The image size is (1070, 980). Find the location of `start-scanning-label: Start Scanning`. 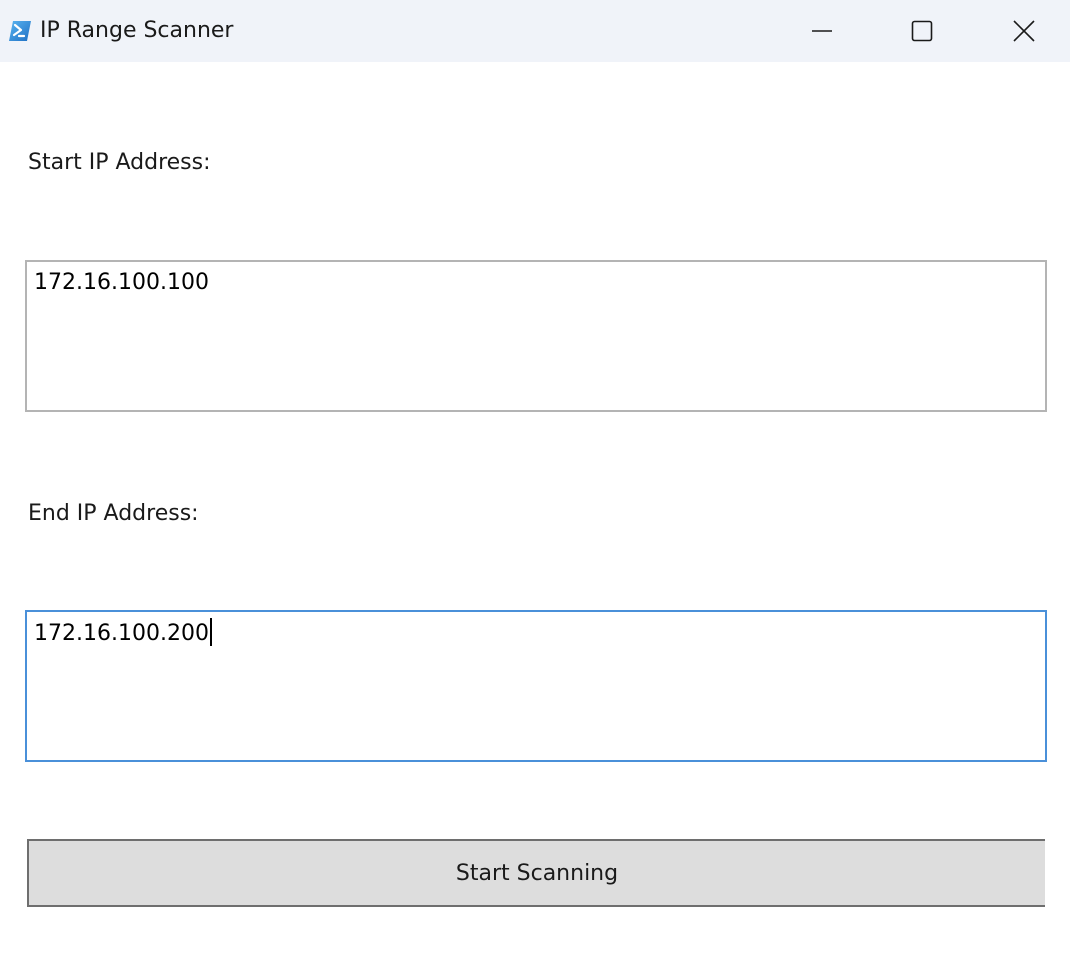

start-scanning-label: Start Scanning is located at coordinates (537, 873).